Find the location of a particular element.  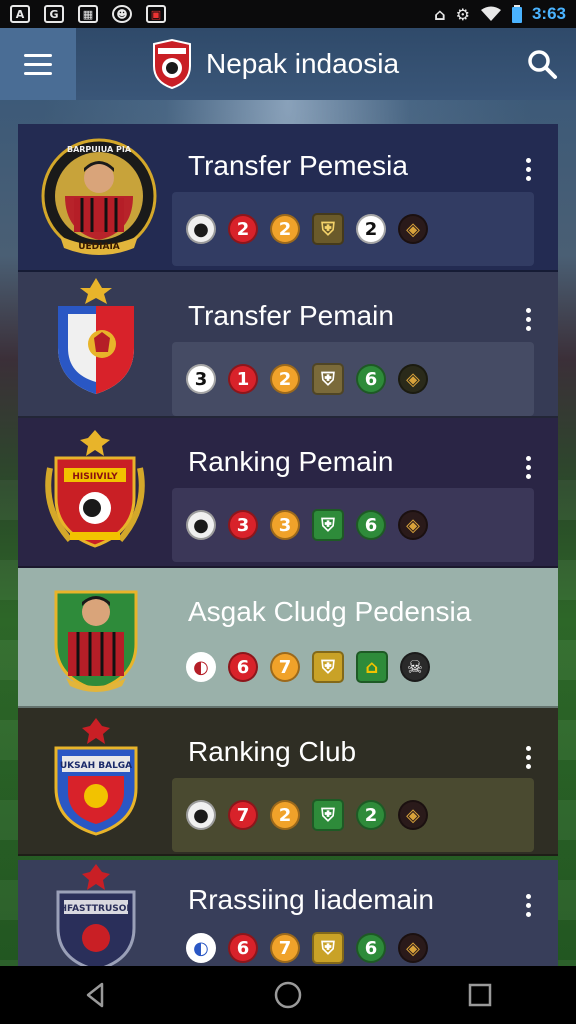

stat-chip-green: 2 is located at coordinates (371, 815).